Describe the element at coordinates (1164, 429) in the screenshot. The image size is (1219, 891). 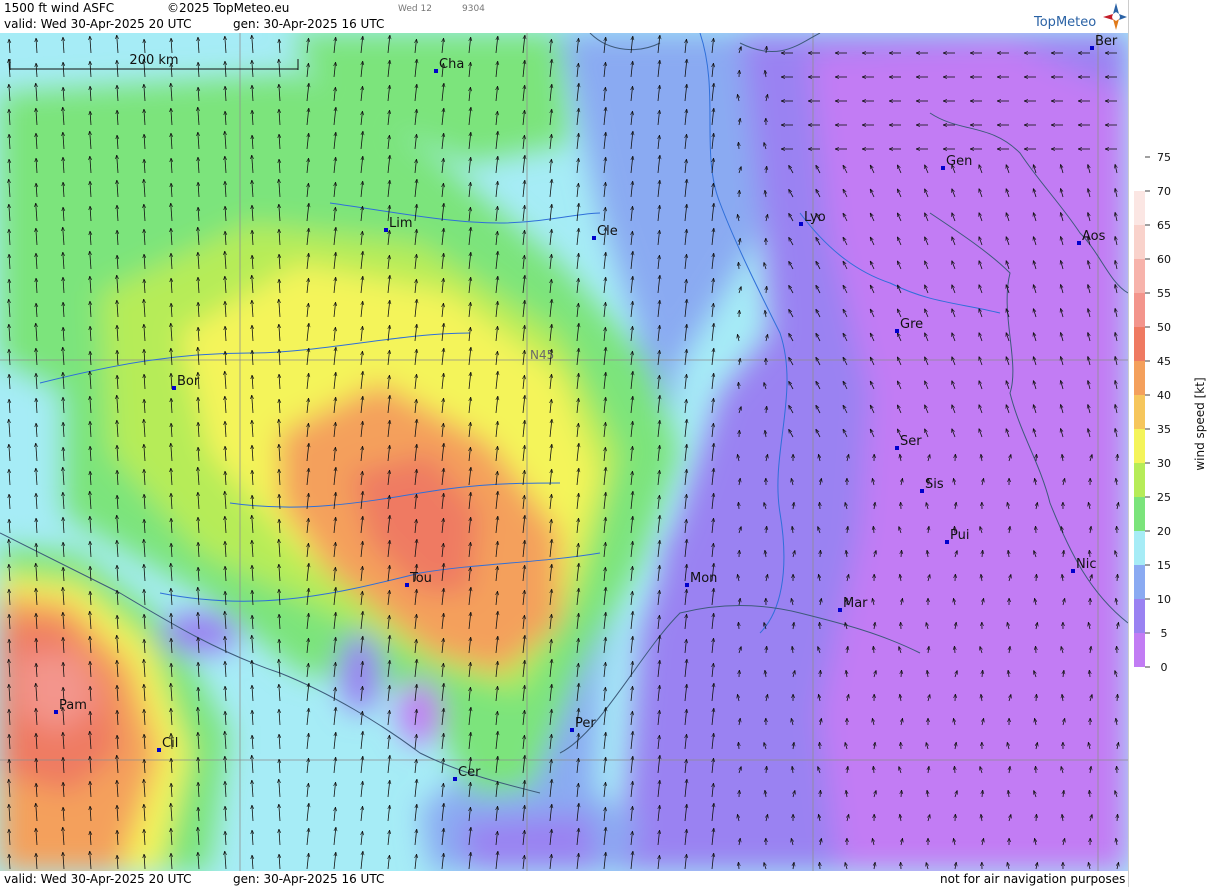
I see `legend-tick-label: 35` at that location.